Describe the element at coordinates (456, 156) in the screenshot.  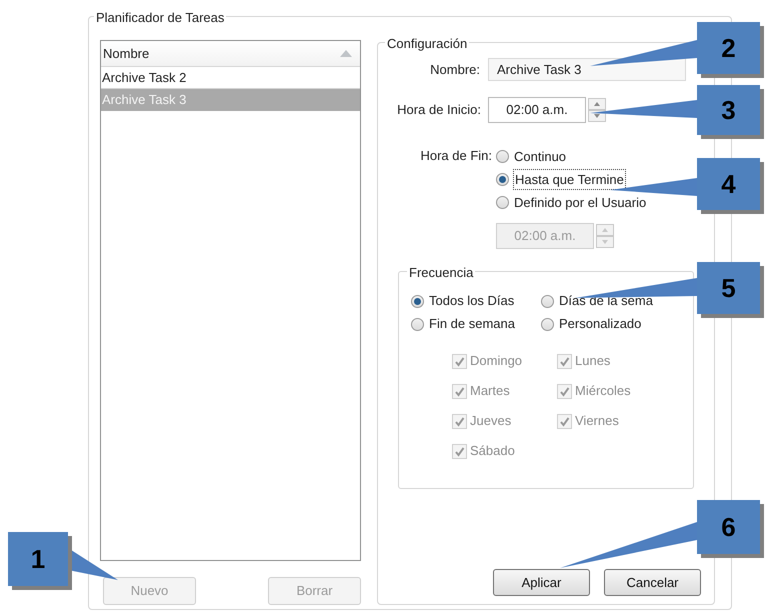
I see `field-label: Hora de Fin:` at that location.